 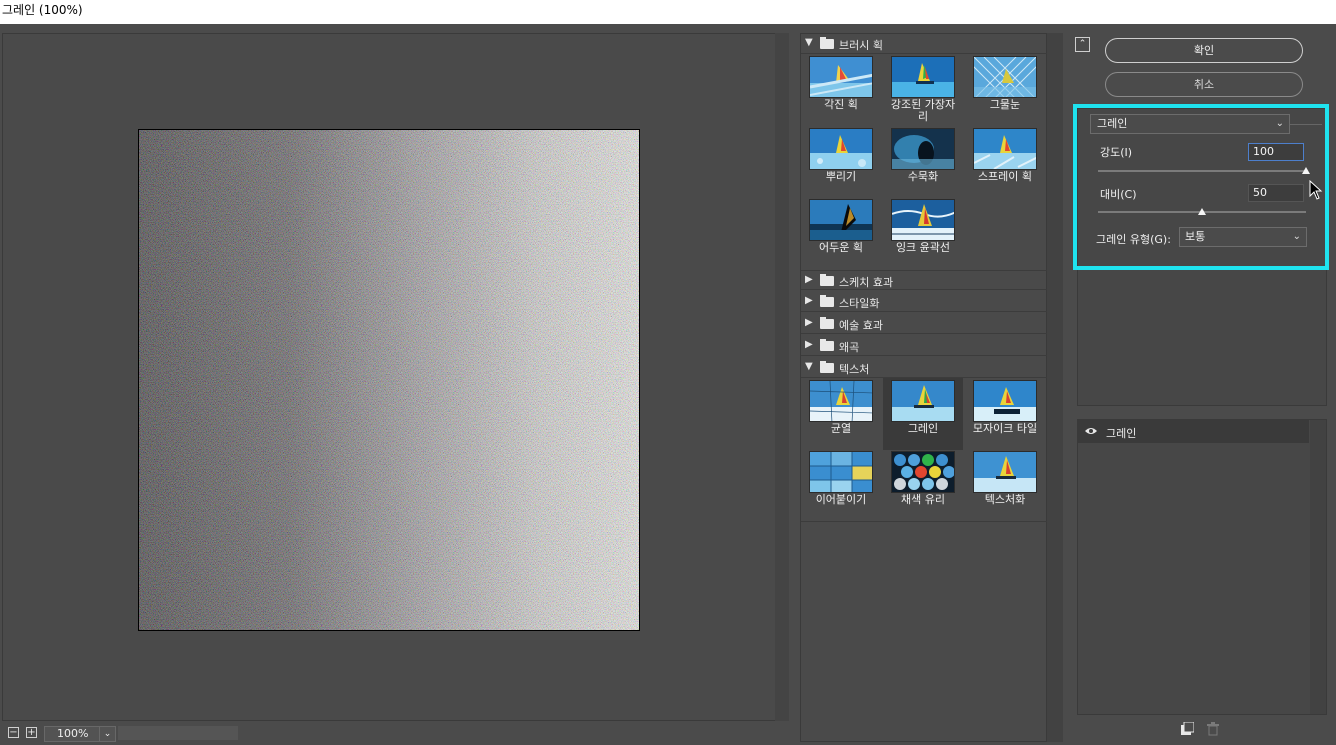 What do you see at coordinates (841, 104) in the screenshot?
I see `thumb-label: 각진 획` at bounding box center [841, 104].